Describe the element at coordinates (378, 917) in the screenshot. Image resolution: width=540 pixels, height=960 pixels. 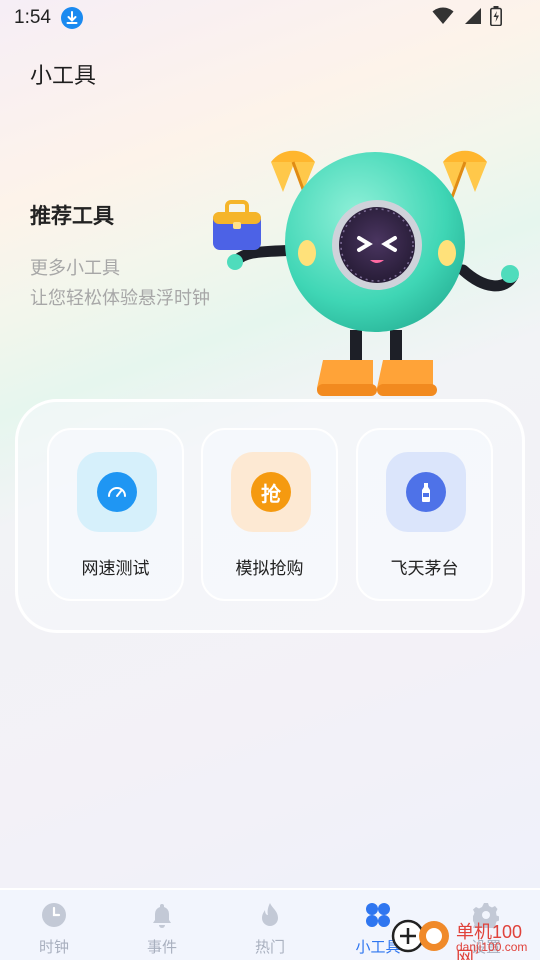
I see `four-leaf-icon` at that location.